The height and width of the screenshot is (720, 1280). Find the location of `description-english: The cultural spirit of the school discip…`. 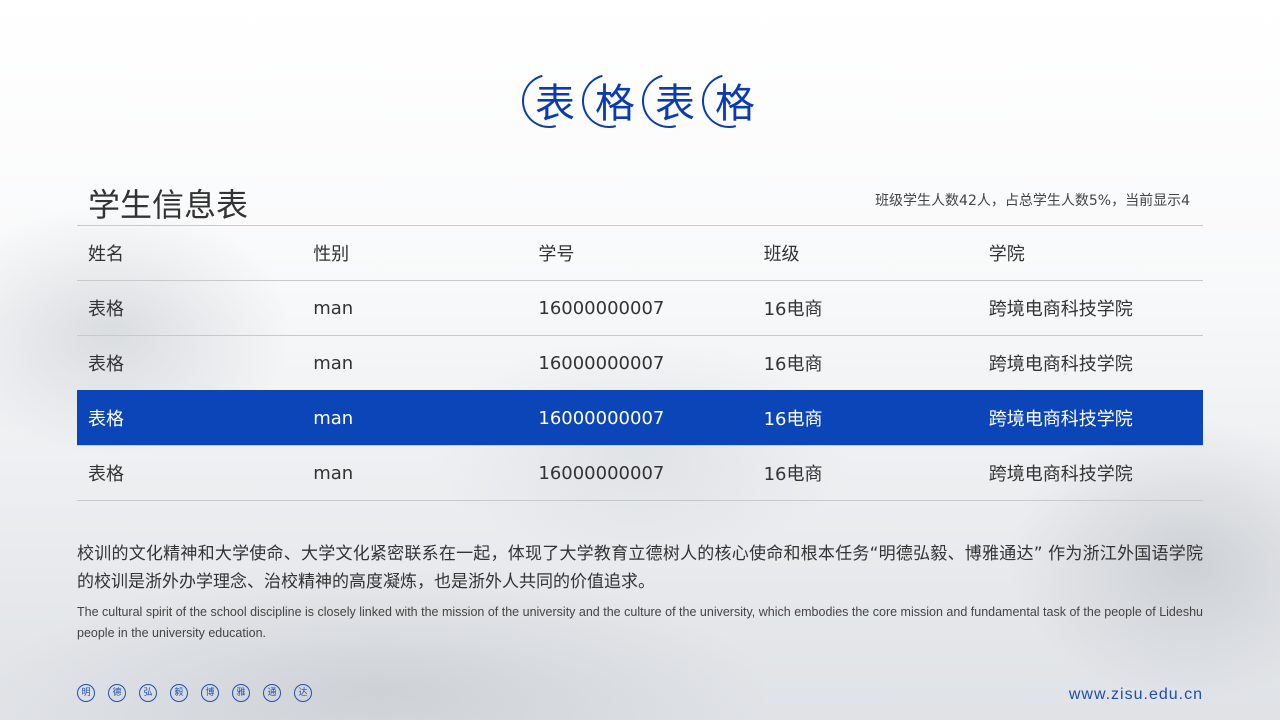

description-english: The cultural spirit of the school discip… is located at coordinates (640, 622).